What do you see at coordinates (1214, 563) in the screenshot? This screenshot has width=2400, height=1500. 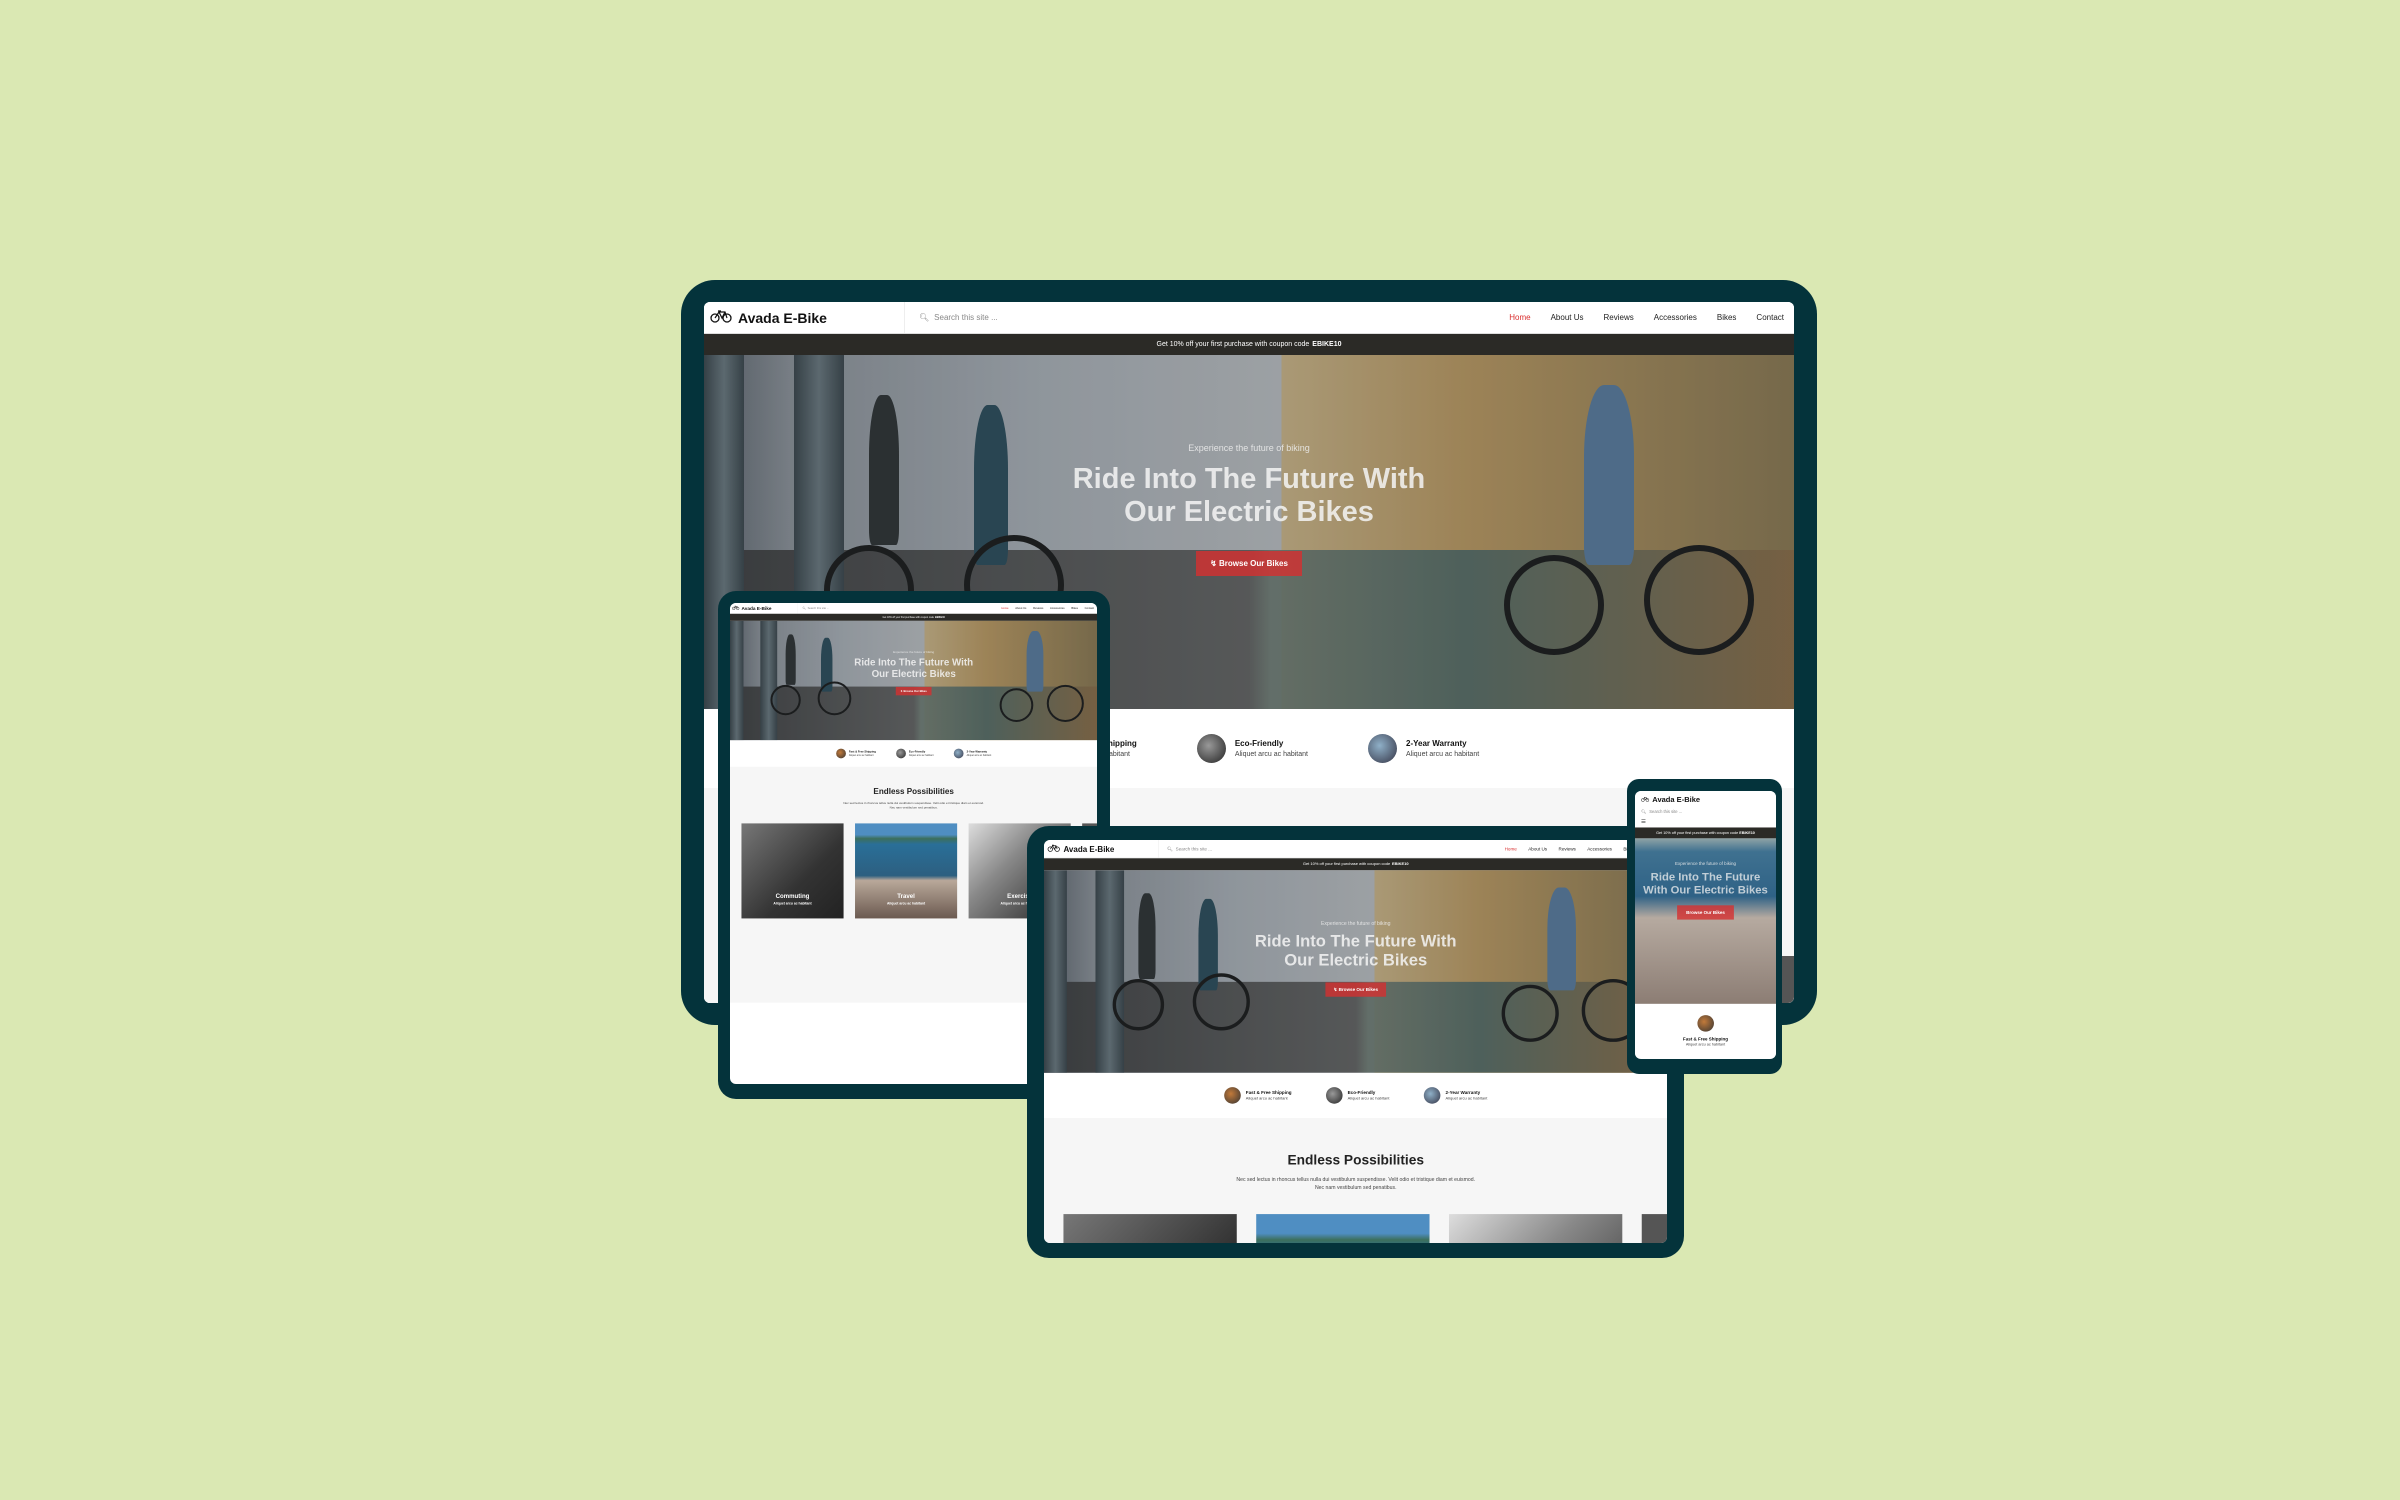 I see `bolt-icon: ↯` at bounding box center [1214, 563].